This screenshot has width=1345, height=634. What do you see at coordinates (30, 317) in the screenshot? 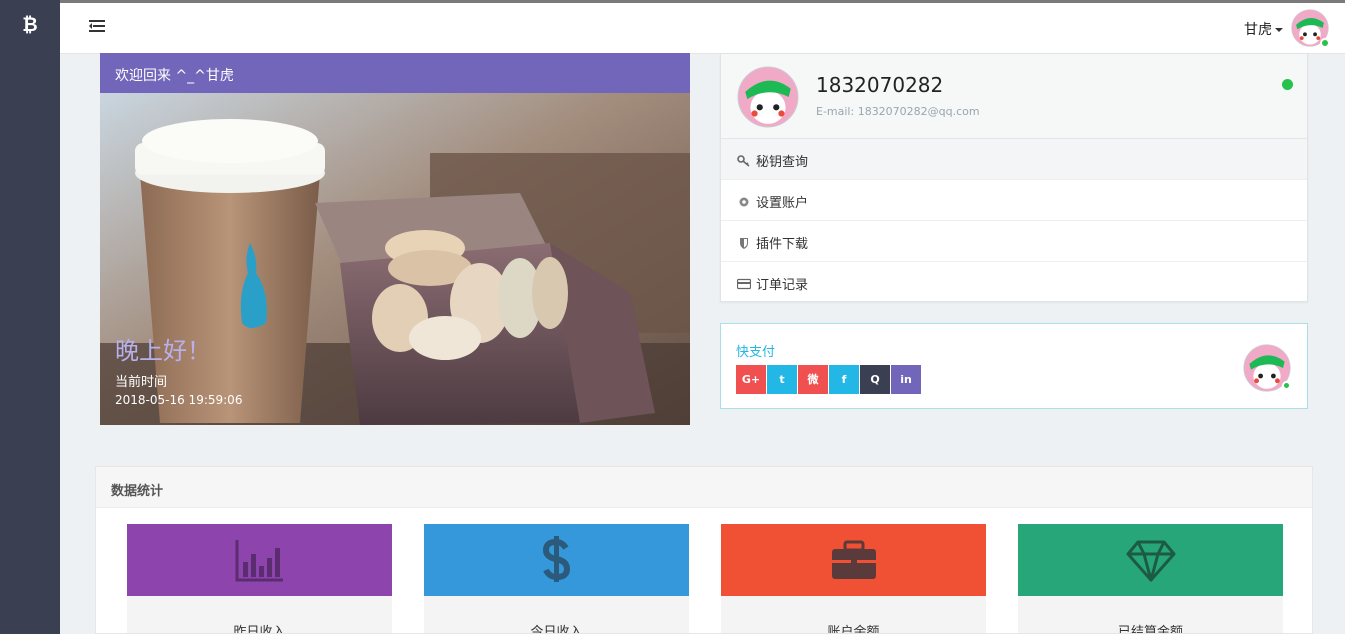
I see `sidebar: ₿` at bounding box center [30, 317].